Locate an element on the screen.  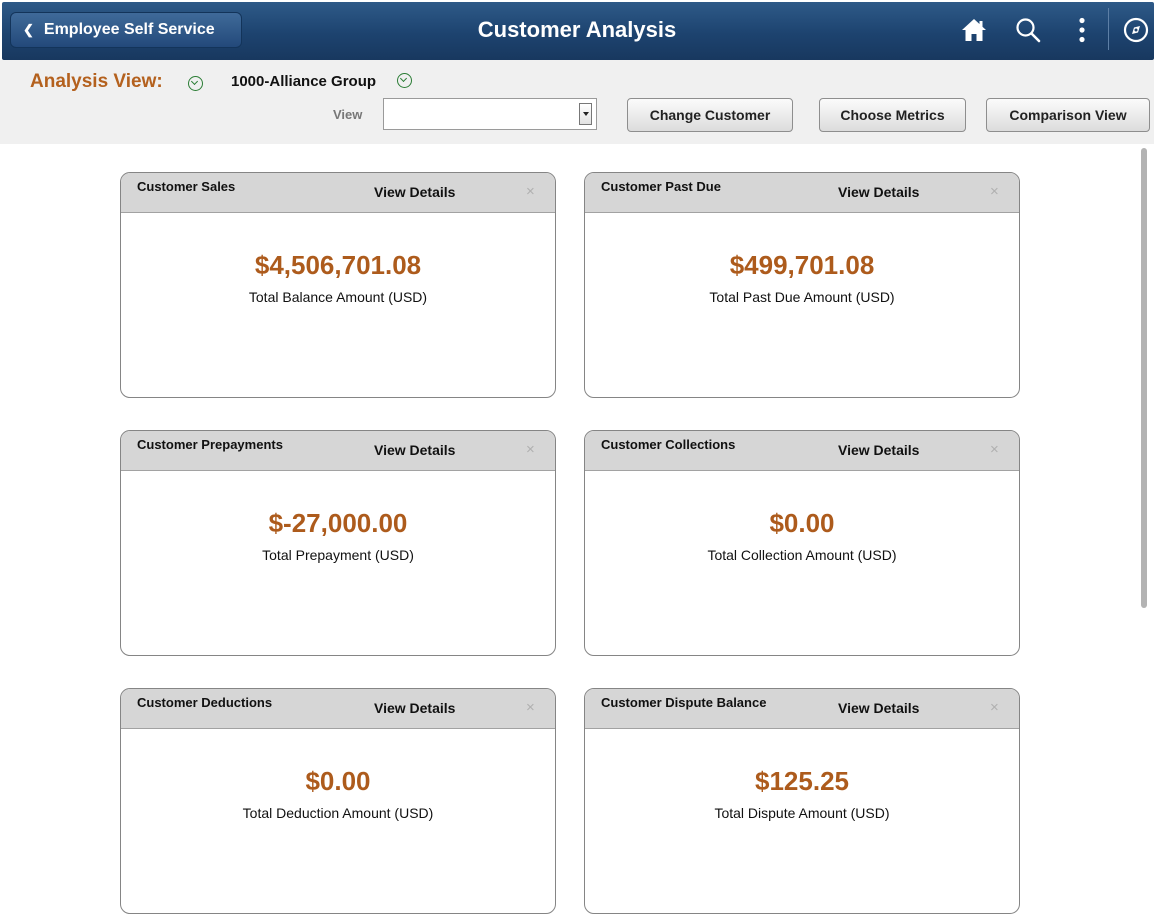
analysis-view-label: Analysis View: is located at coordinates (96, 81).